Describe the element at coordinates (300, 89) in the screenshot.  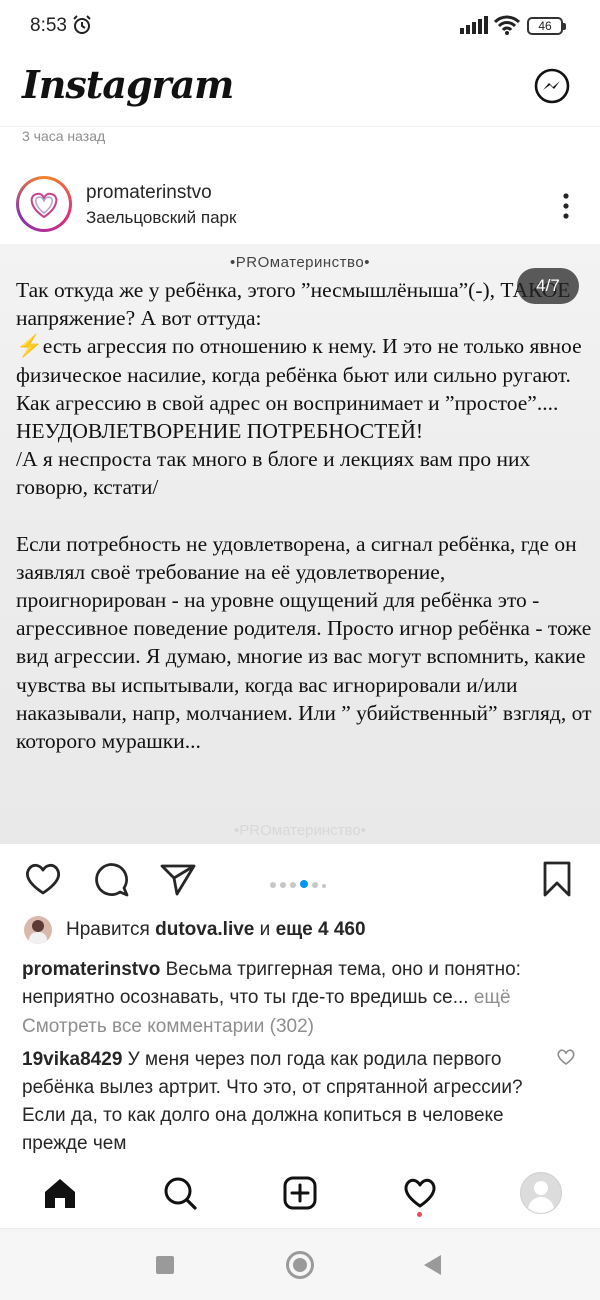
I see `app-header: Instagram` at that location.